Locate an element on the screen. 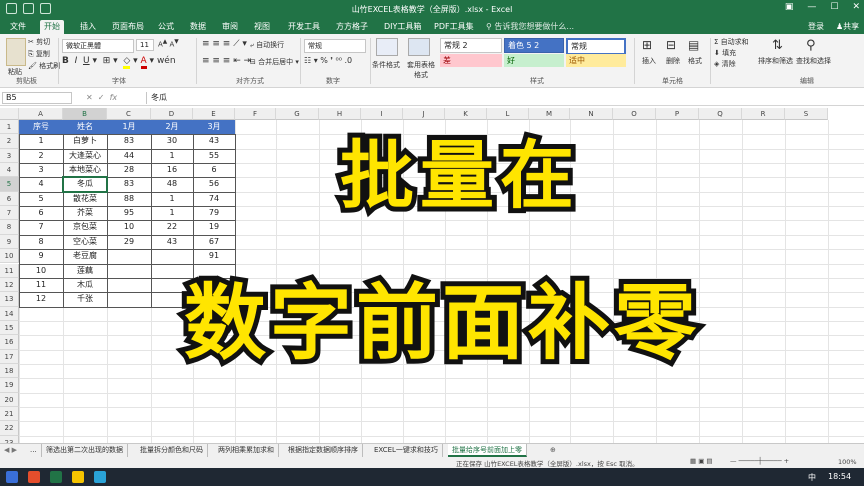 This screenshot has width=864, height=486. tab-home: 开始 is located at coordinates (52, 27).